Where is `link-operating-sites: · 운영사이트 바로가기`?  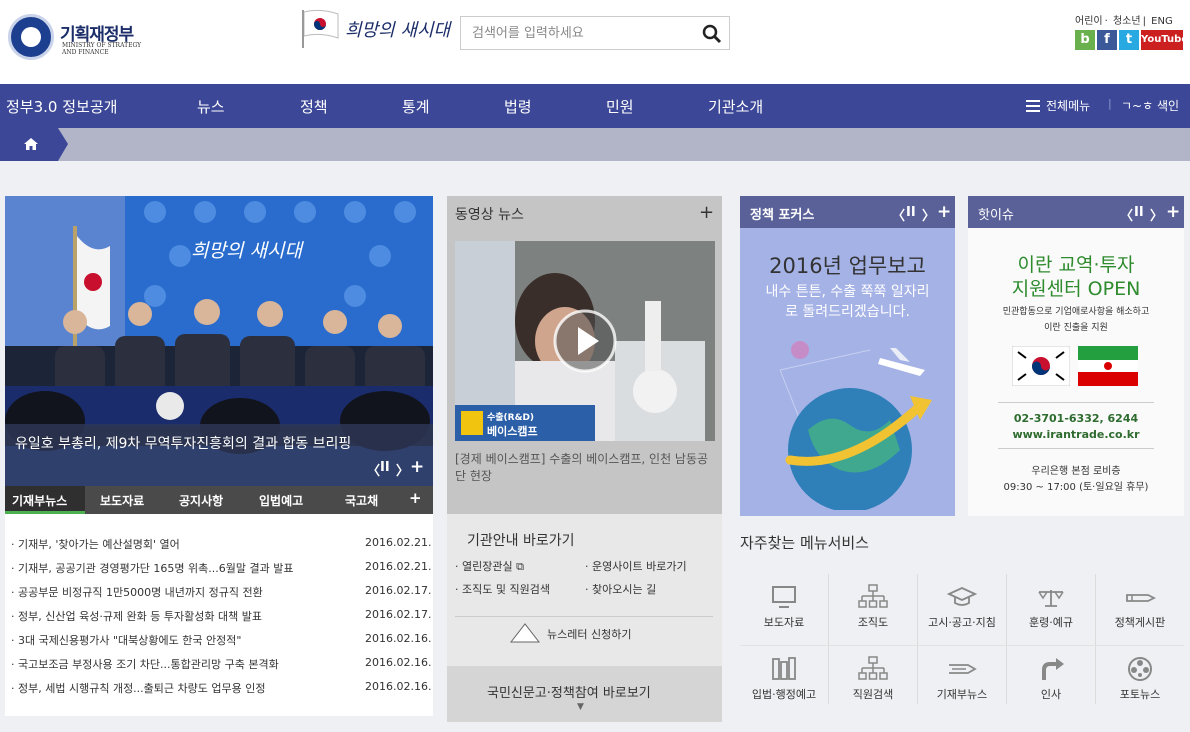 link-operating-sites: · 운영사이트 바로가기 is located at coordinates (636, 566).